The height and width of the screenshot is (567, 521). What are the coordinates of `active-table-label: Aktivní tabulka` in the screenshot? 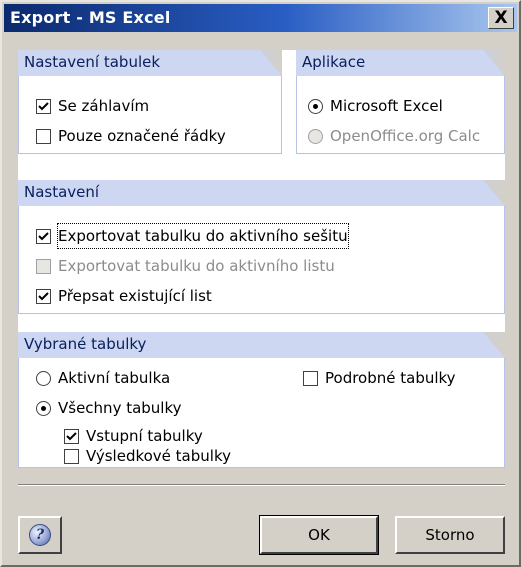 It's located at (114, 378).